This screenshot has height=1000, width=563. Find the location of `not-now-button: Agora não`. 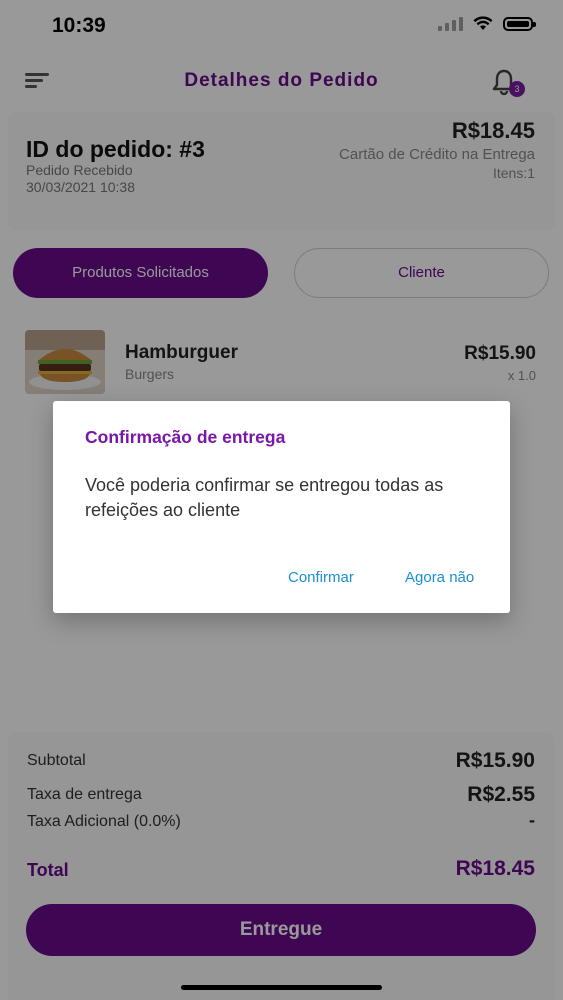

not-now-button: Agora não is located at coordinates (439, 577).